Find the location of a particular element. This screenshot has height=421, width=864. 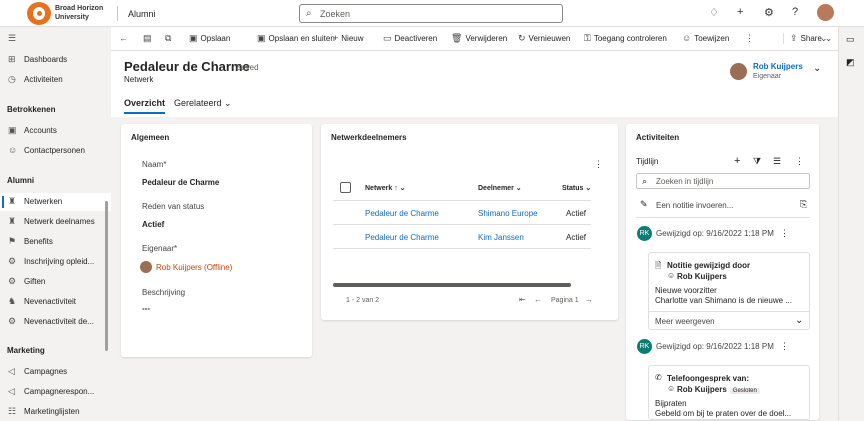

tab-overview: Overzicht is located at coordinates (145, 106).